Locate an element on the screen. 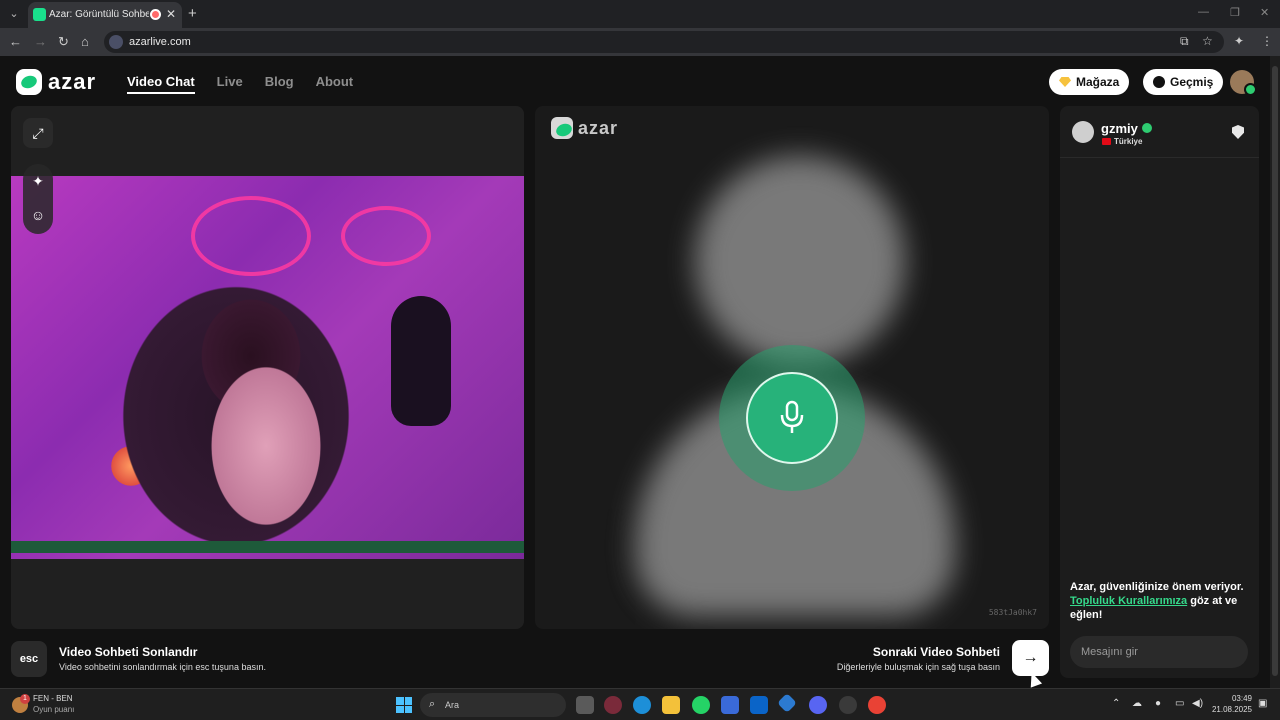 Image resolution: width=1280 pixels, height=720 pixels. widget-subtitle: Oyun puanı is located at coordinates (53, 709).